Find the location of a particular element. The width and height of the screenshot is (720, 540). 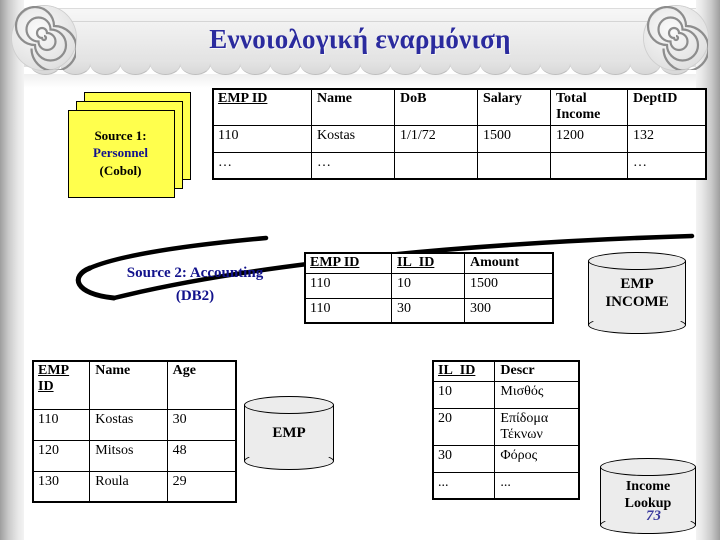

table-cell: 20 is located at coordinates (463, 427).